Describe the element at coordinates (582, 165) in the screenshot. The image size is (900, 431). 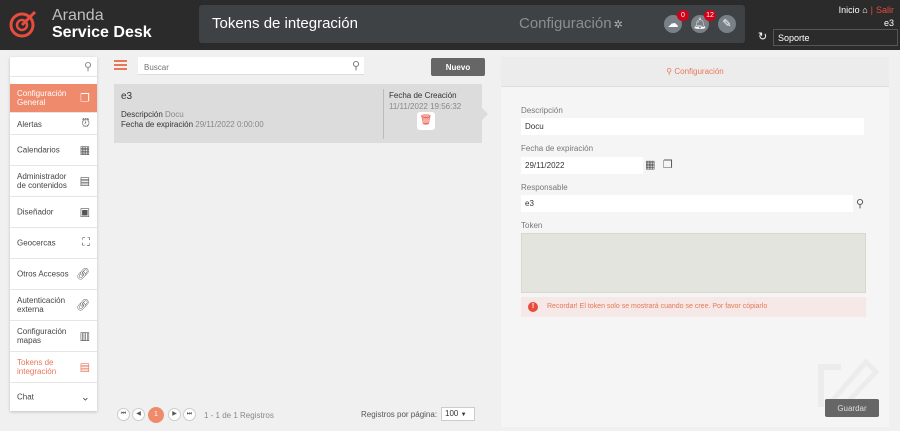
I see `expiration-date-input` at that location.